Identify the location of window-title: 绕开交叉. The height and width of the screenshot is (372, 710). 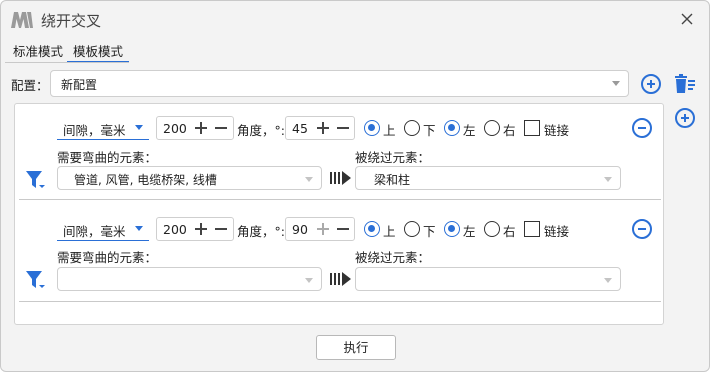
(71, 21).